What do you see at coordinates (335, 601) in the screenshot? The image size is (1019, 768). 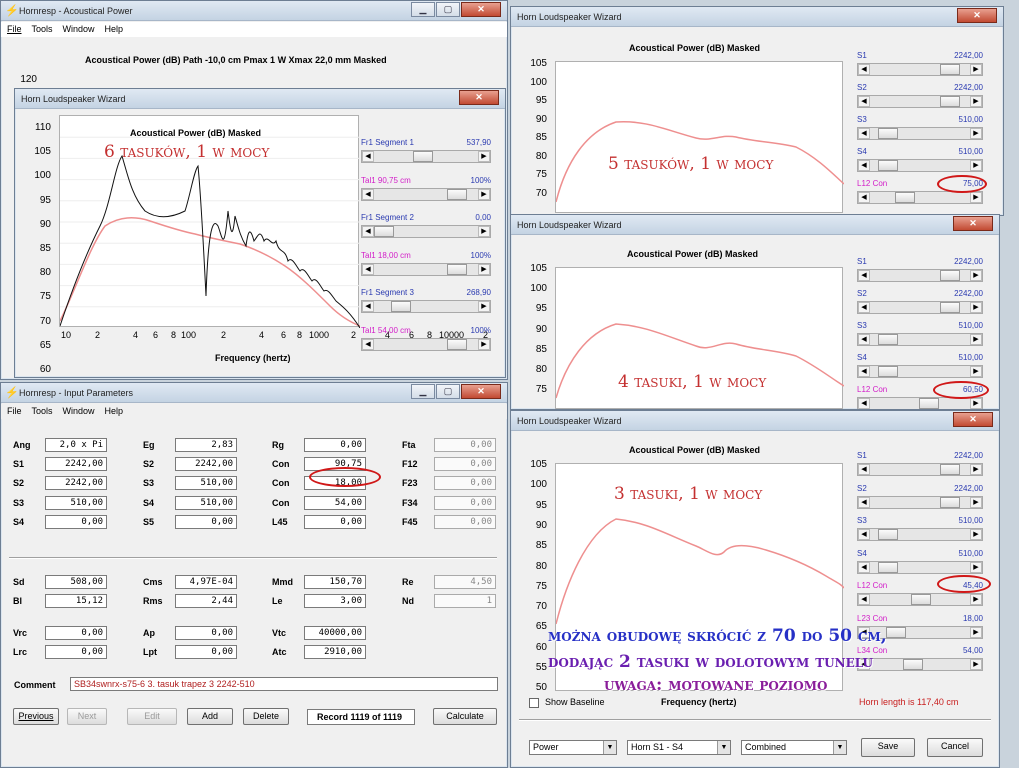 I see `param-field: 3,00` at bounding box center [335, 601].